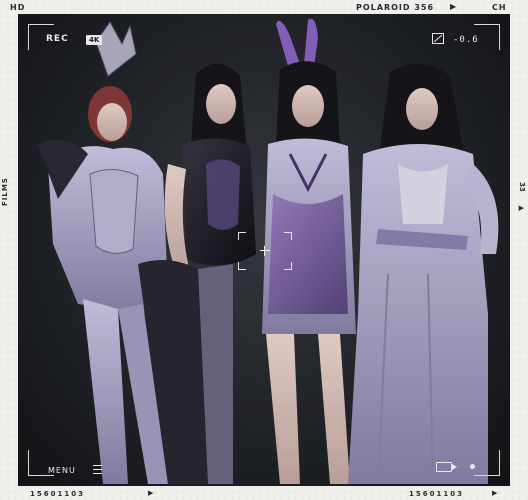 This screenshot has width=528, height=500. What do you see at coordinates (264, 494) in the screenshot?
I see `bottom-film-strip: 15601103 ▶ 15601103 ▶` at bounding box center [264, 494].